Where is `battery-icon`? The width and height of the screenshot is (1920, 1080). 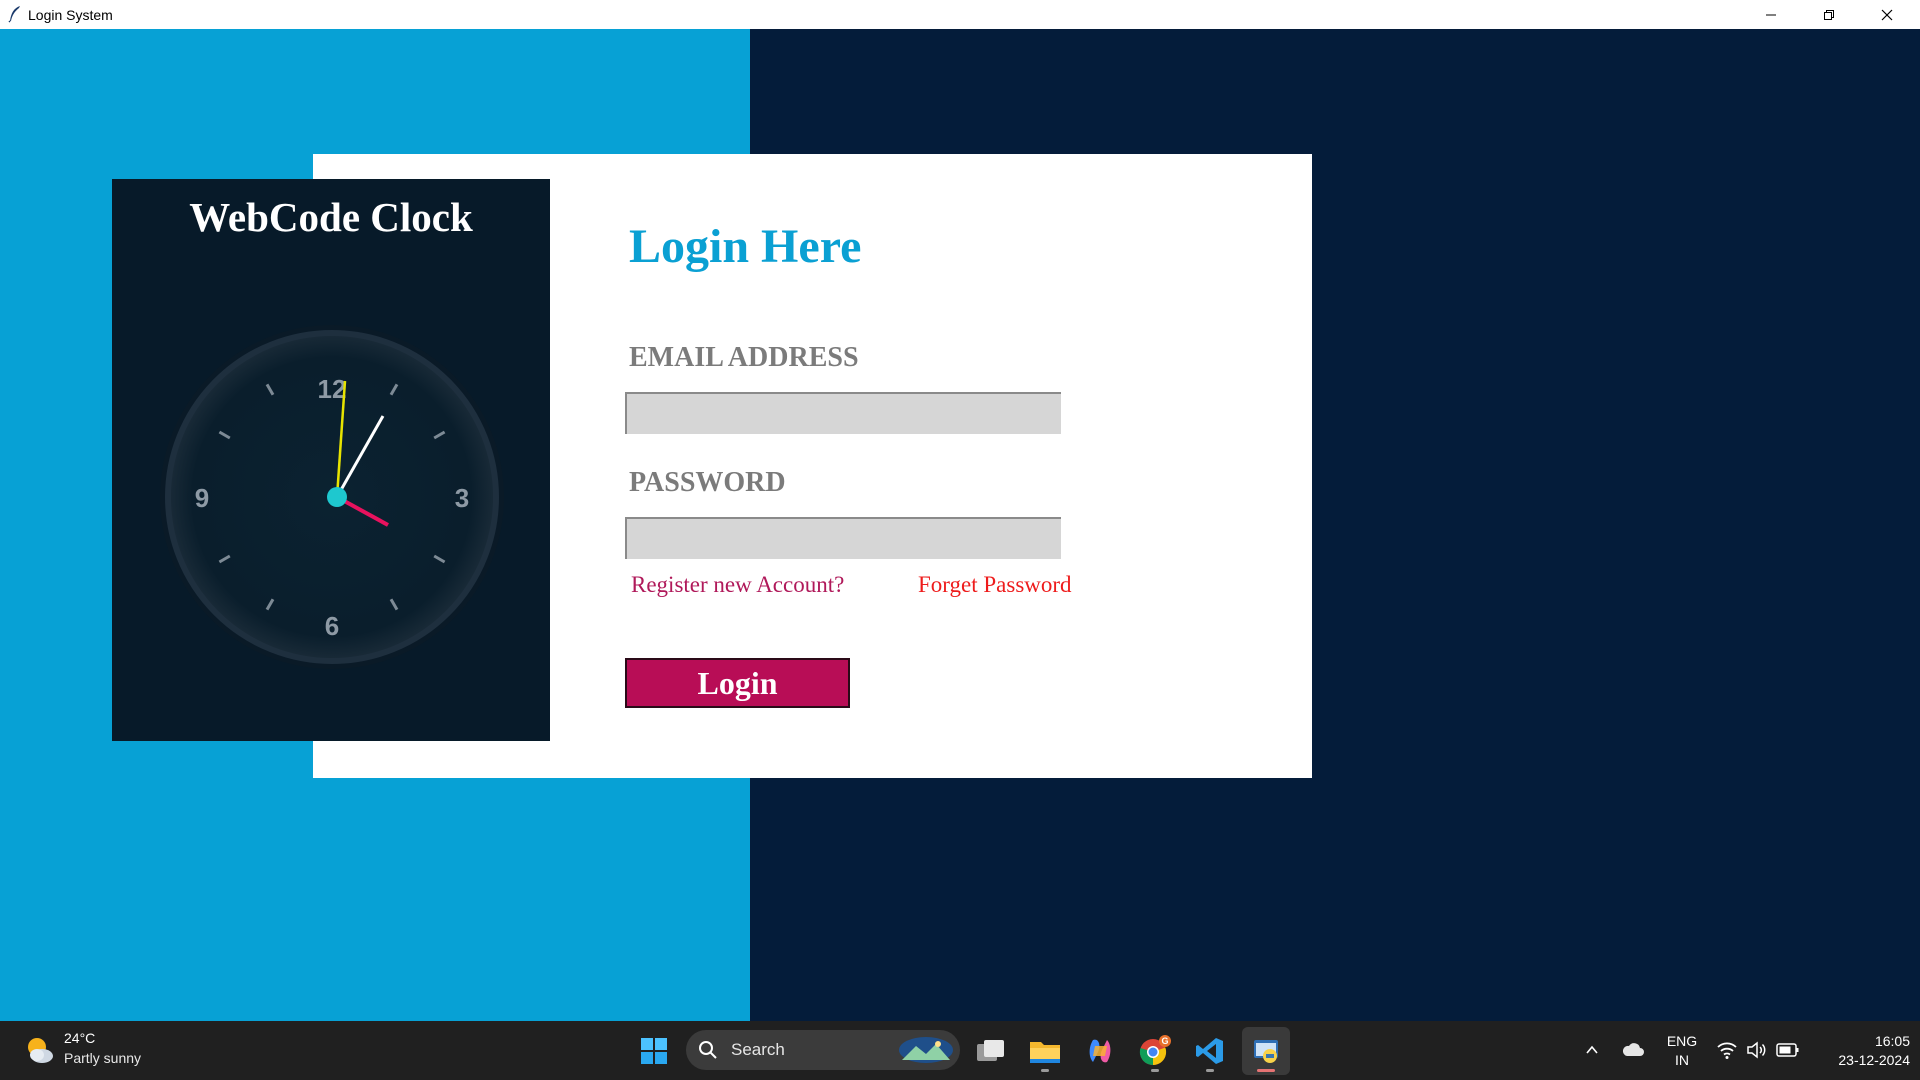
battery-icon is located at coordinates (1788, 1050).